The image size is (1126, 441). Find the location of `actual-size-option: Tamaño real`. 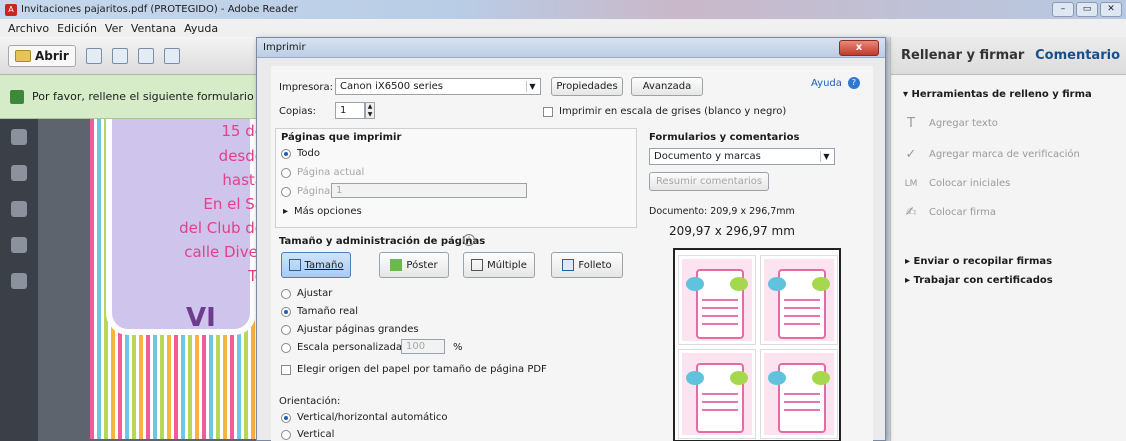

actual-size-option: Tamaño real is located at coordinates (319, 311).